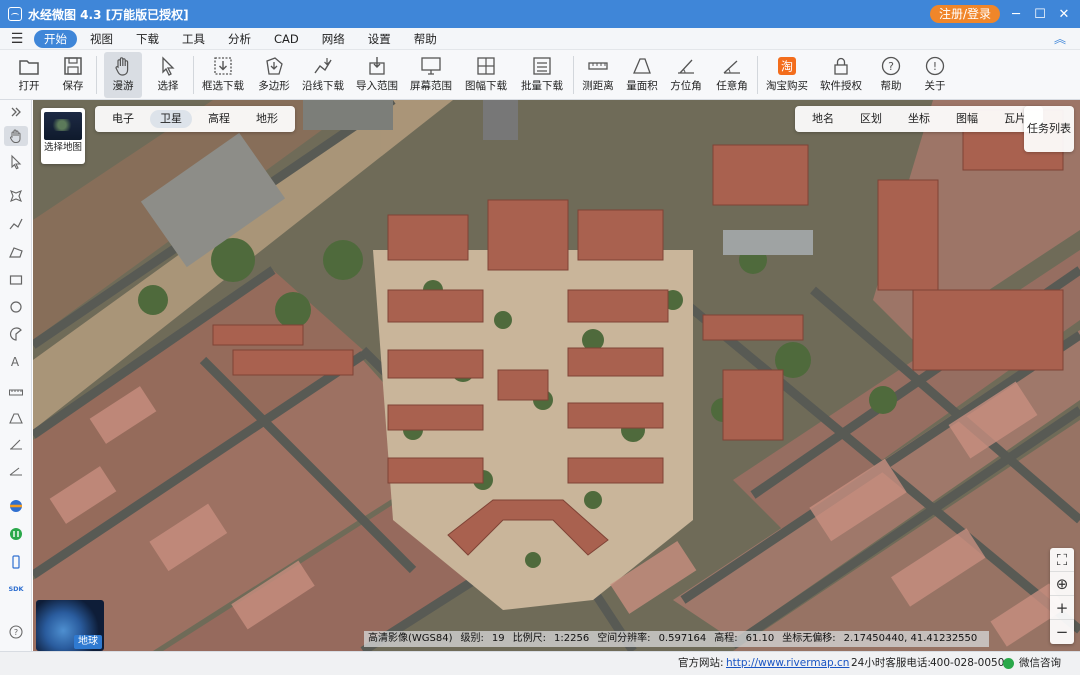 This screenshot has height=675, width=1080. What do you see at coordinates (29, 75) in the screenshot?
I see `open-button: 打开` at bounding box center [29, 75].